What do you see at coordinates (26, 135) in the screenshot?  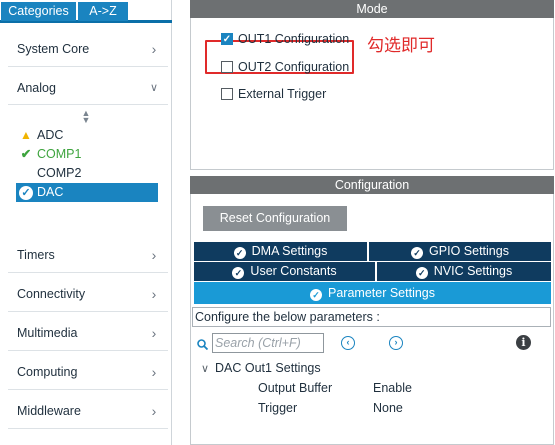 I see `warning-icon: ▲` at bounding box center [26, 135].